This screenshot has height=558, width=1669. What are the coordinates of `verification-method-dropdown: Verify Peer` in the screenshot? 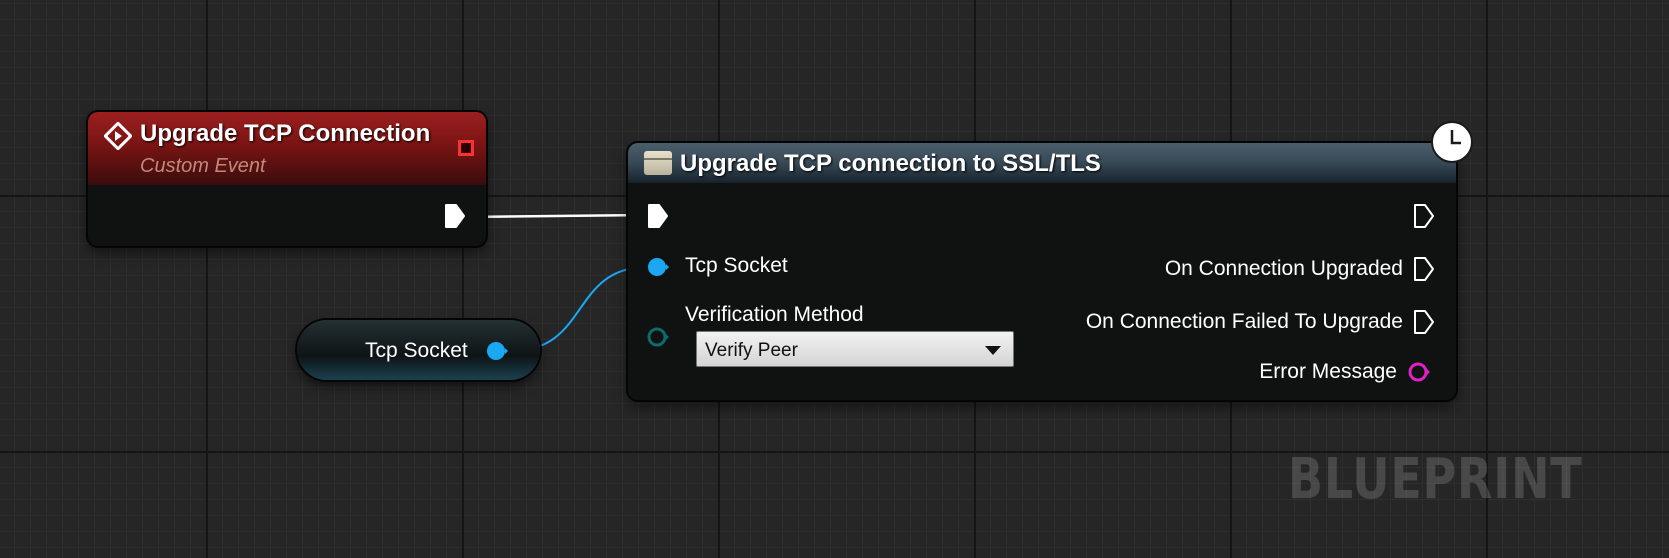 It's located at (855, 349).